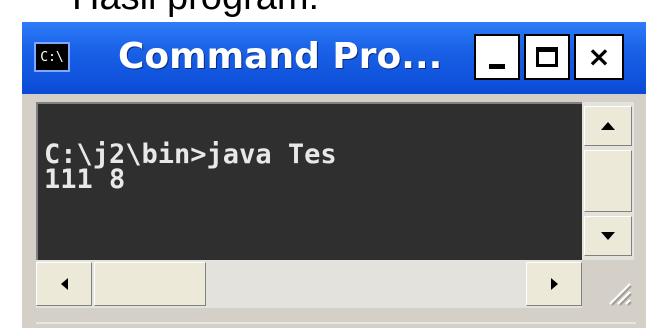 Image resolution: width=646 pixels, height=328 pixels. Describe the element at coordinates (52, 57) in the screenshot. I see `cmd-icon: C:\` at that location.